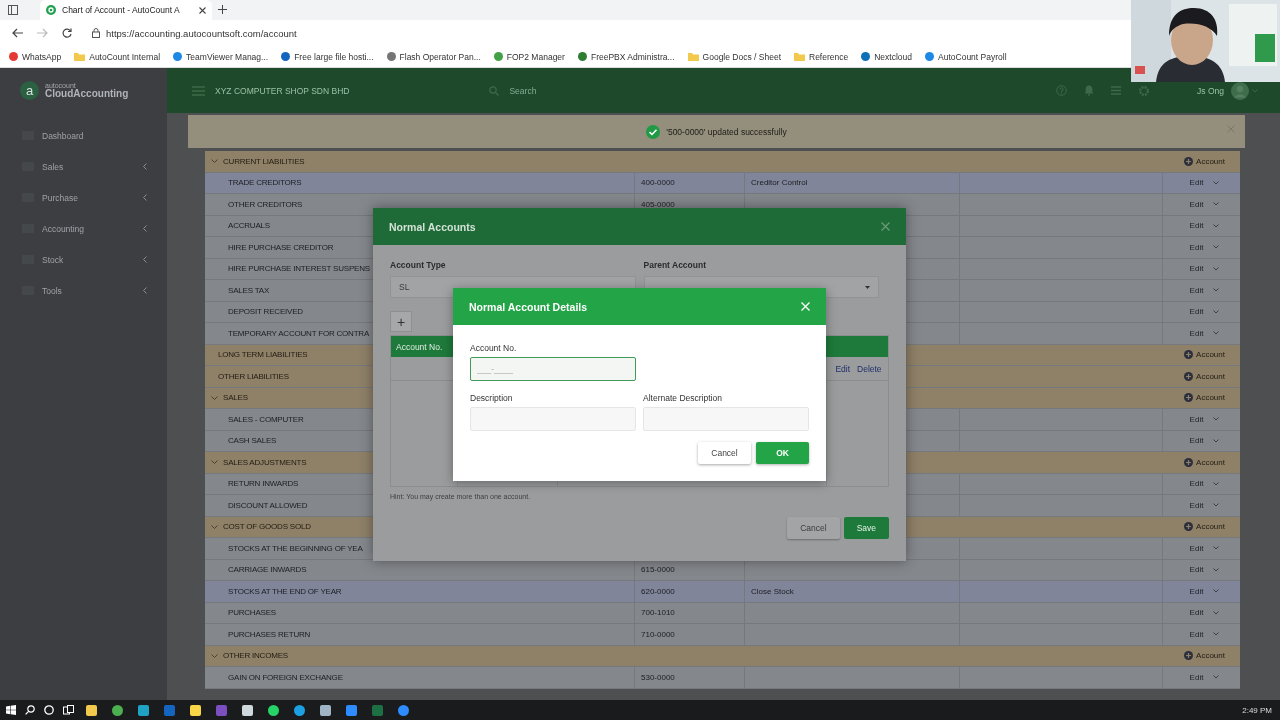 The width and height of the screenshot is (1280, 720). I want to click on close-icon, so click(202, 10).